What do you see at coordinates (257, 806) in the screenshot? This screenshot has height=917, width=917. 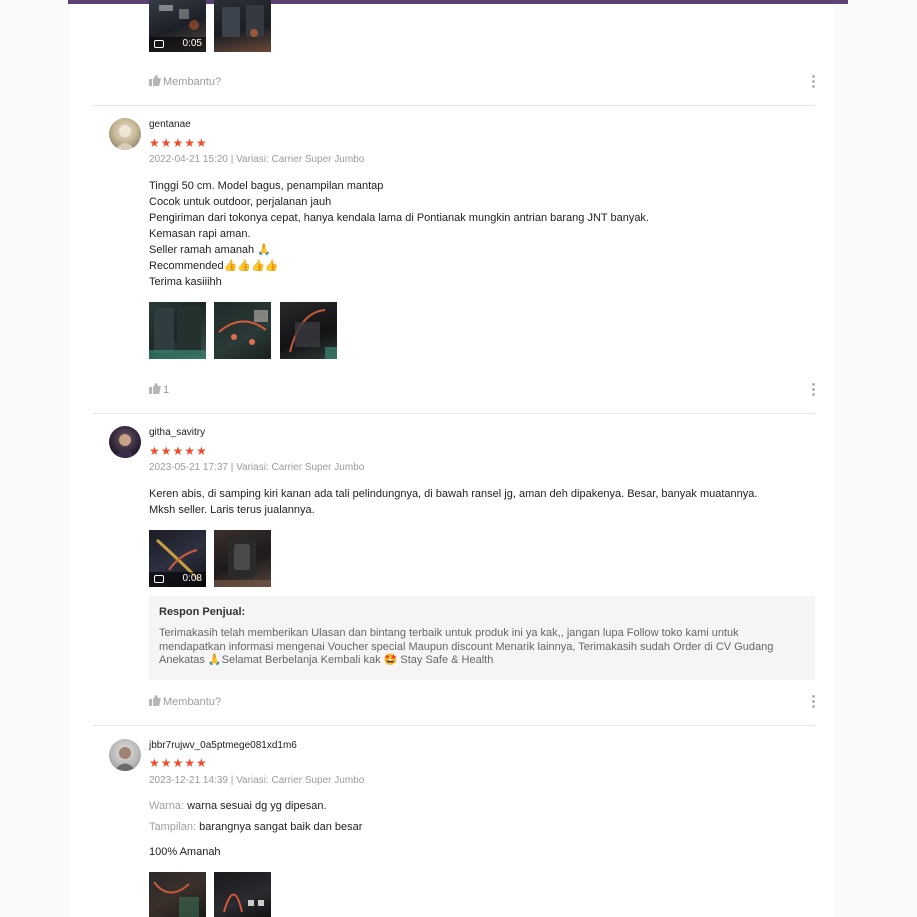 I see `attribute-value: warna sesuai dg yg dipesan.` at bounding box center [257, 806].